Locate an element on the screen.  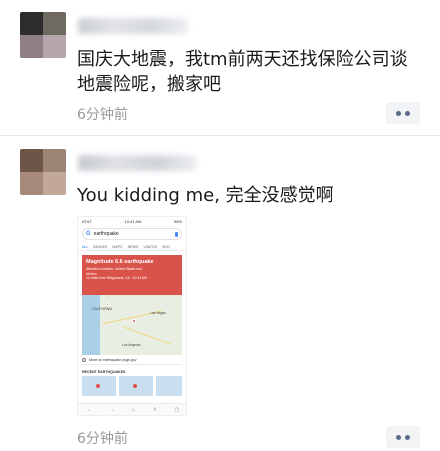
tab-videos: VIDEOS is located at coordinates (150, 247).